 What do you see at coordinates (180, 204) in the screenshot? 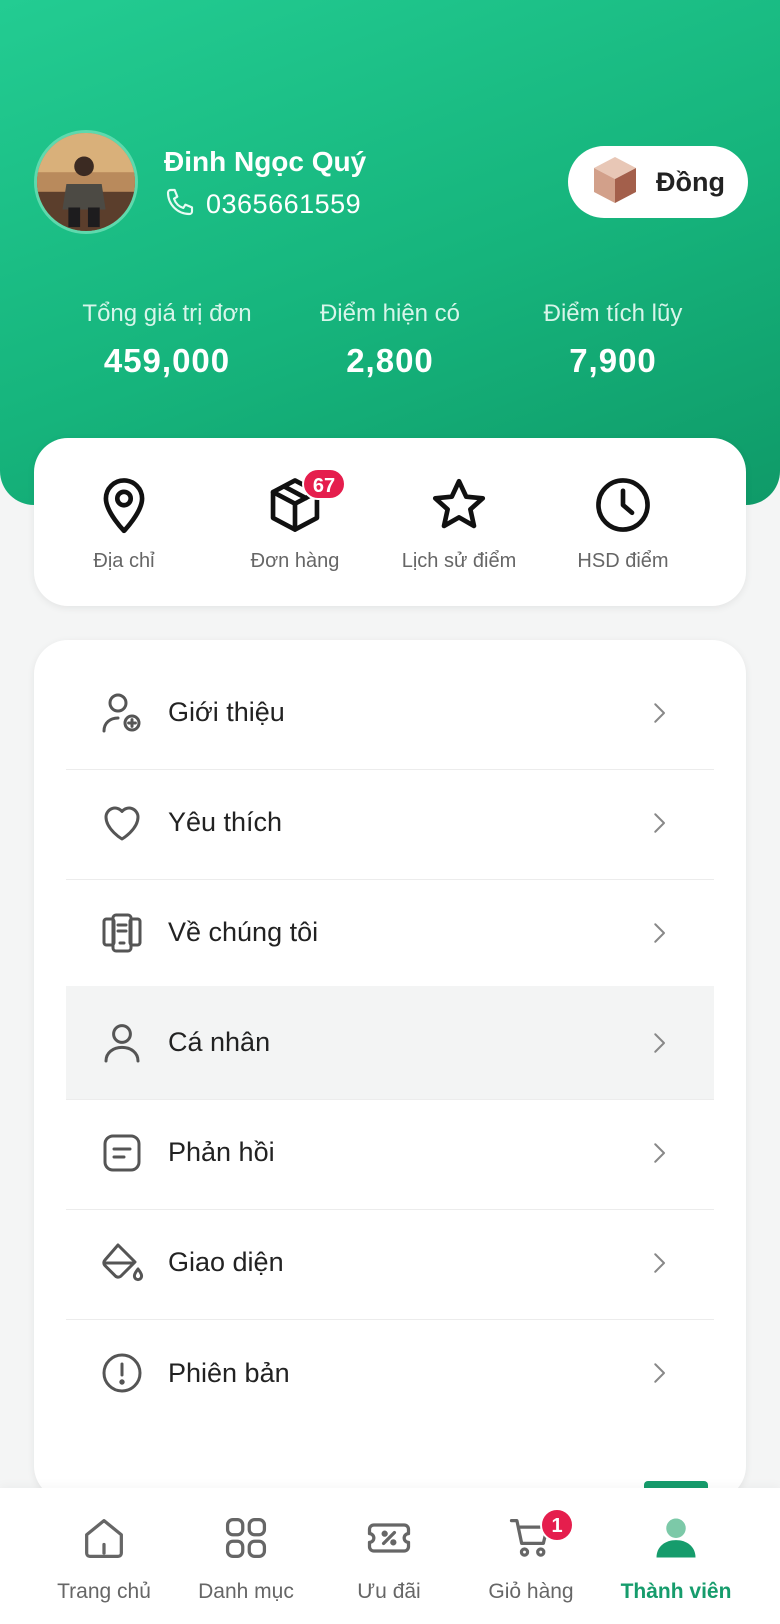
I see `phone-icon` at bounding box center [180, 204].